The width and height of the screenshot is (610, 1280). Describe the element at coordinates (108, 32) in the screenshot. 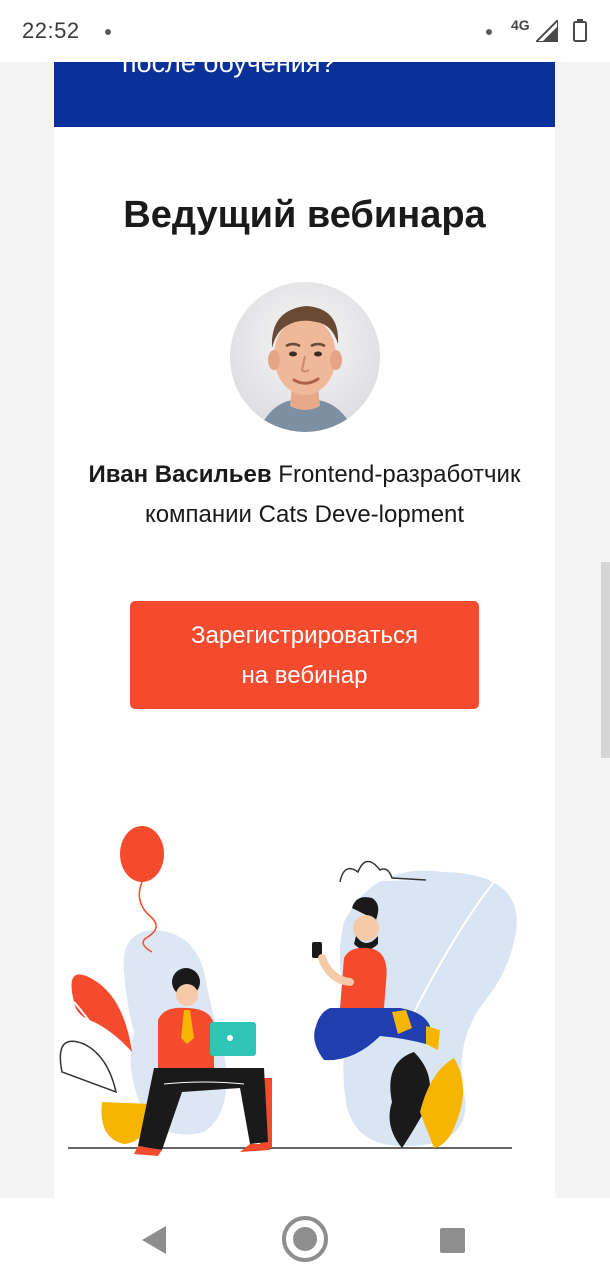

I see `notification-dot-icon` at that location.